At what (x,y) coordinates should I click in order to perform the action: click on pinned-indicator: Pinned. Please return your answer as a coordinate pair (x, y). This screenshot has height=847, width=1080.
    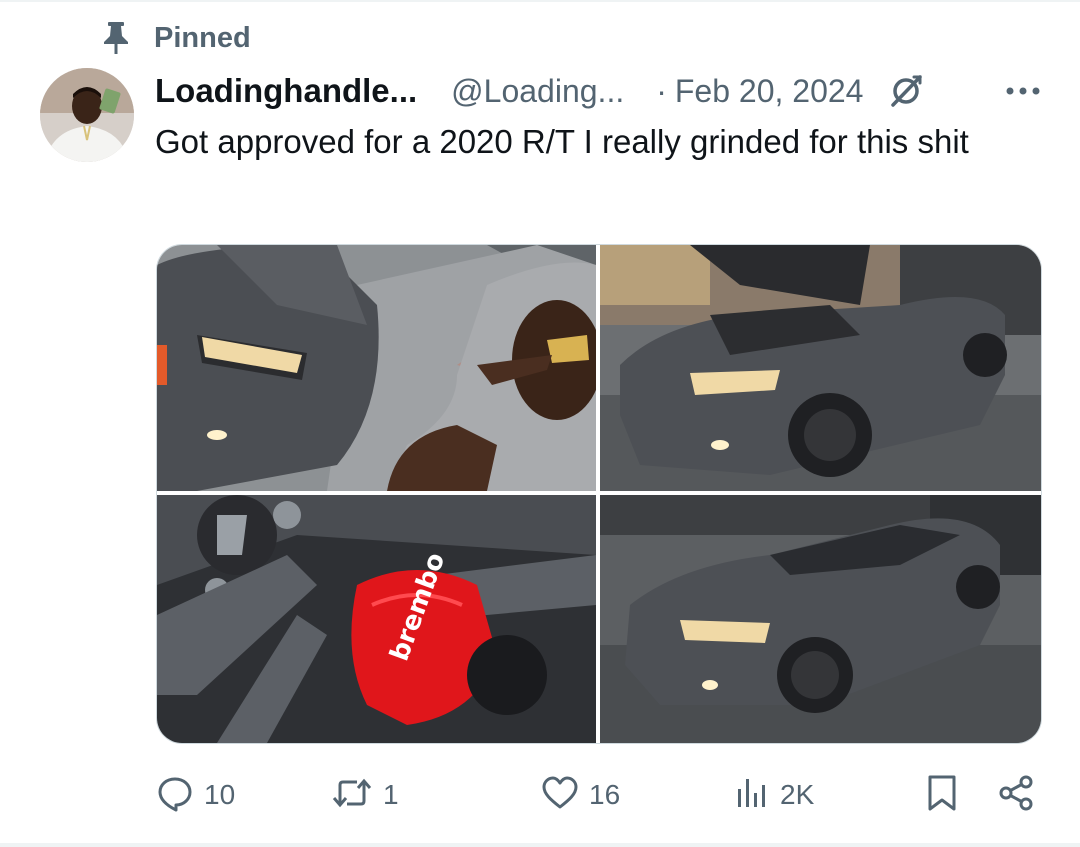
    Looking at the image, I should click on (175, 38).